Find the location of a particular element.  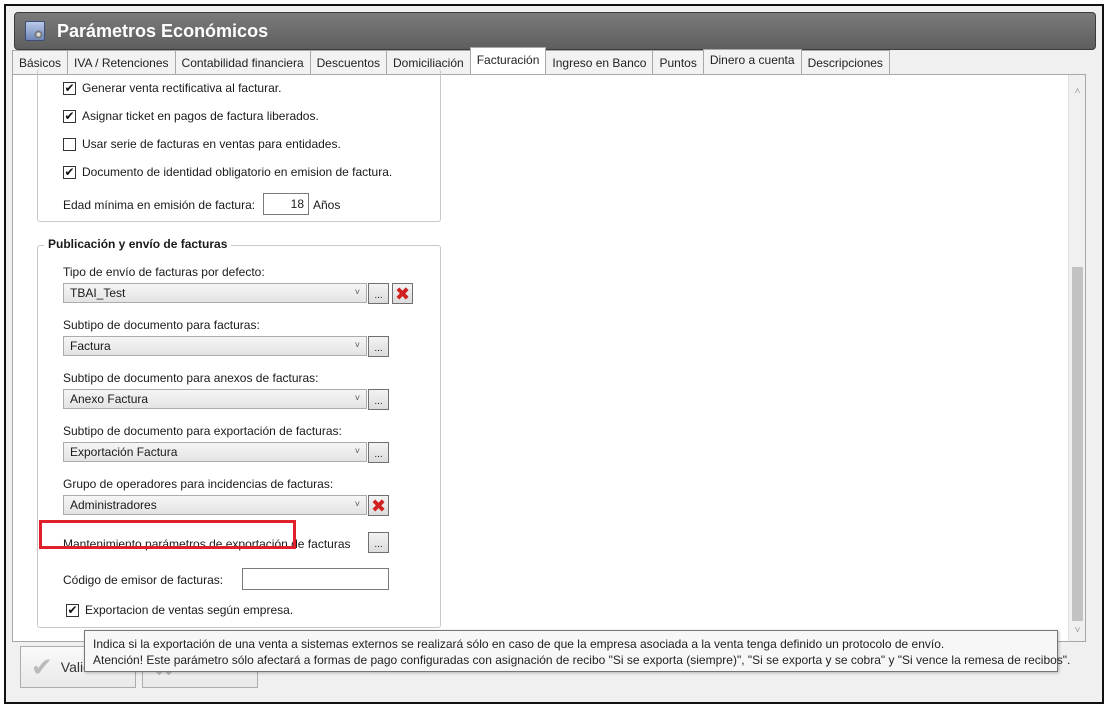

field-label: Tipo de envío de facturas por defecto: is located at coordinates (164, 272).